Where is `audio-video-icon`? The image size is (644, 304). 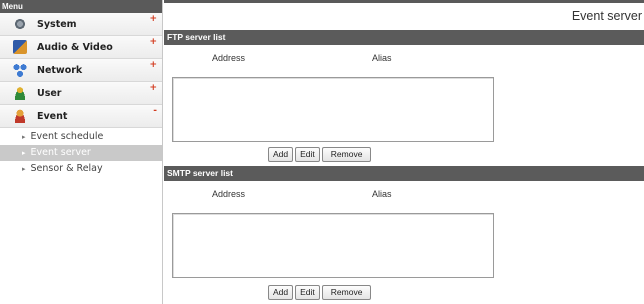
audio-video-icon is located at coordinates (20, 47).